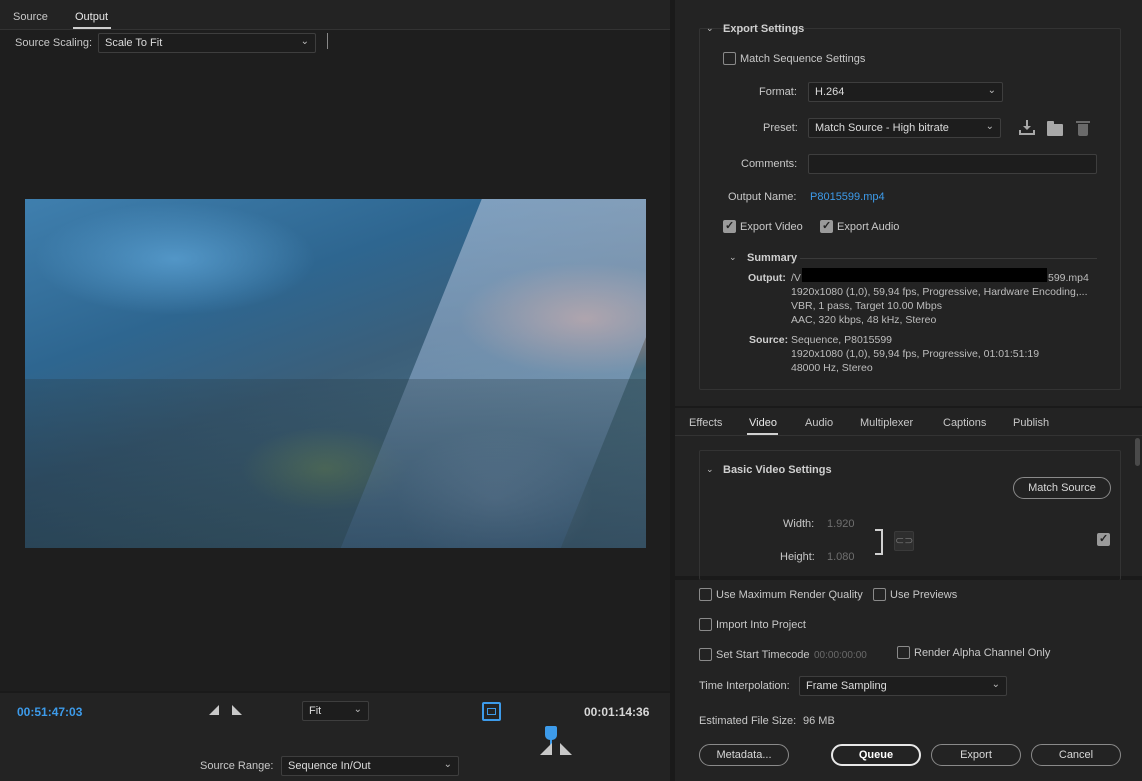  What do you see at coordinates (1031, 423) in the screenshot?
I see `tab-publish: Publish` at bounding box center [1031, 423].